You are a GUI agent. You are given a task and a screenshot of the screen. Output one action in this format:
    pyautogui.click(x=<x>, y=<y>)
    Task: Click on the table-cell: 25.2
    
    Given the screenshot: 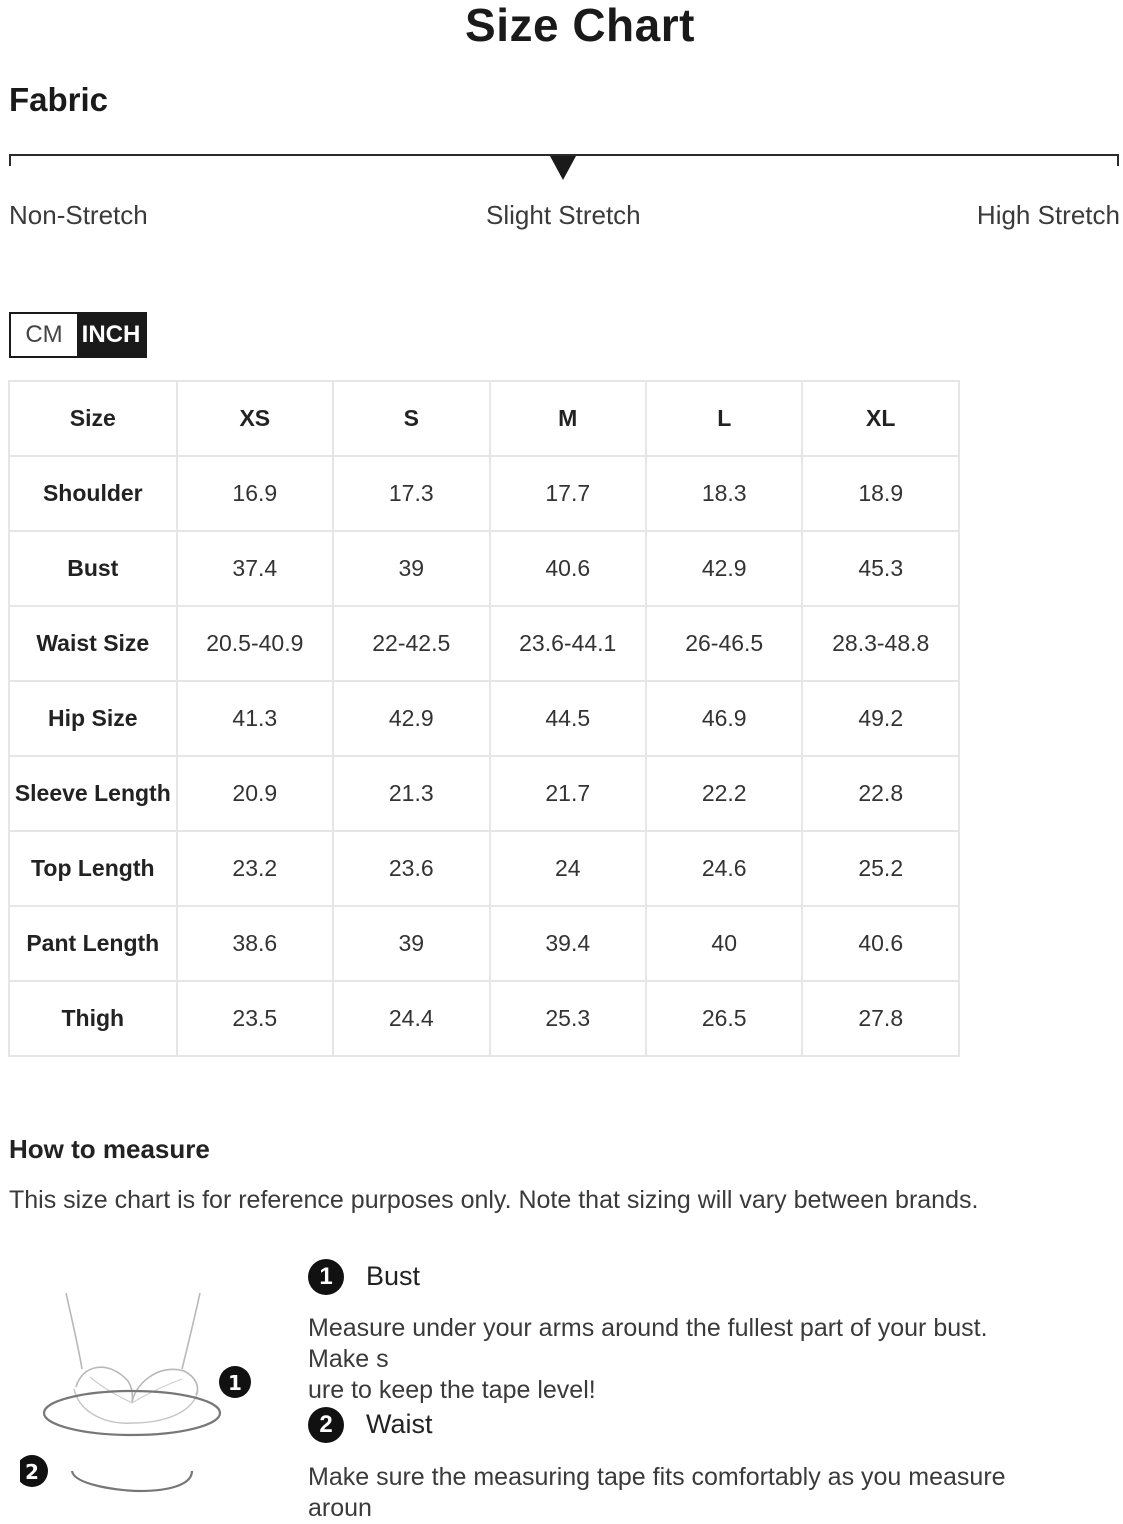 What is the action you would take?
    pyautogui.click(x=880, y=868)
    